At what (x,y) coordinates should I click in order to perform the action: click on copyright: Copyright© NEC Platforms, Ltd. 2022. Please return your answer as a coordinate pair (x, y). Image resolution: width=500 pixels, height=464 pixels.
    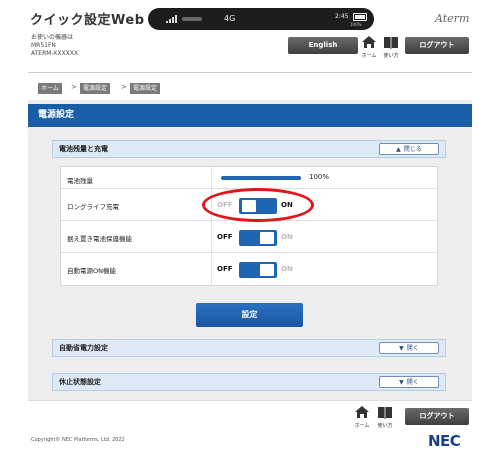
    Looking at the image, I should click on (78, 440).